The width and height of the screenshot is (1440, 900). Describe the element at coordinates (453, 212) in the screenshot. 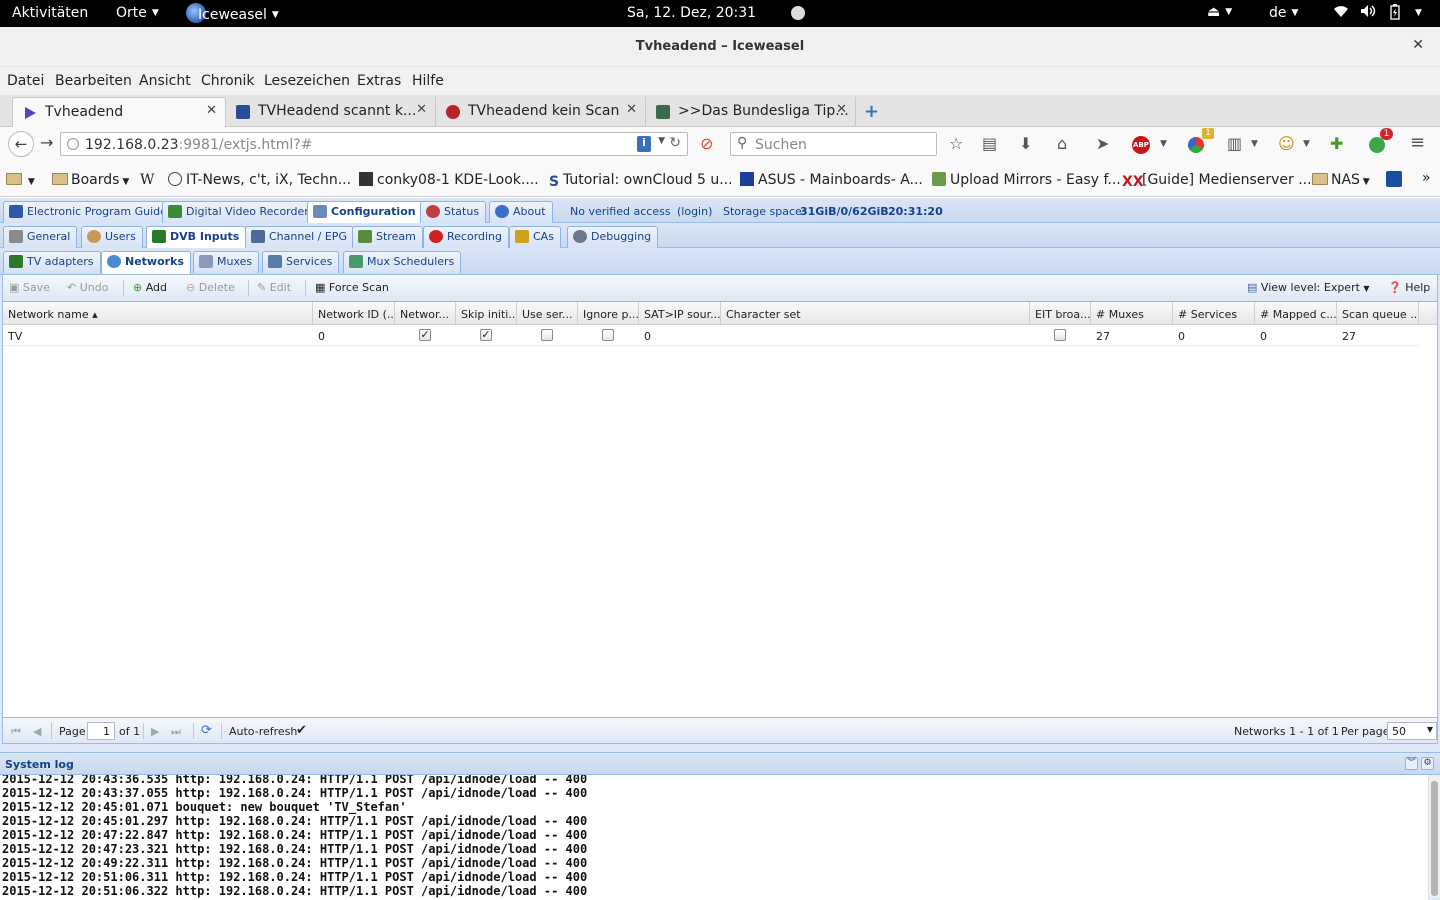

I see `tab-status: Status` at that location.